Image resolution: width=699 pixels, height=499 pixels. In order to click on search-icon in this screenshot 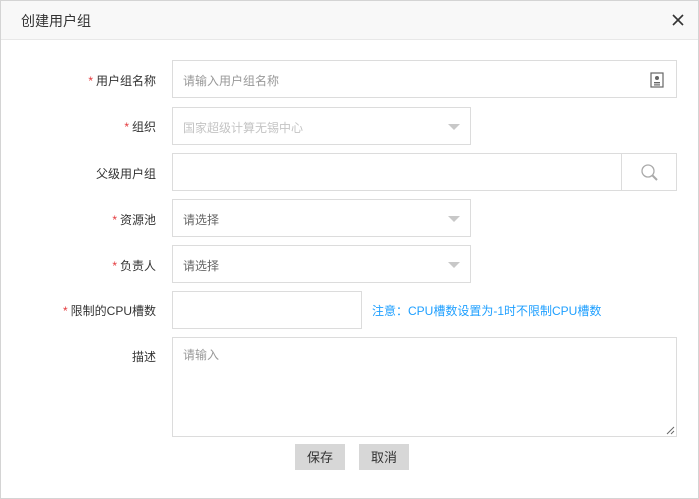, I will do `click(649, 172)`.